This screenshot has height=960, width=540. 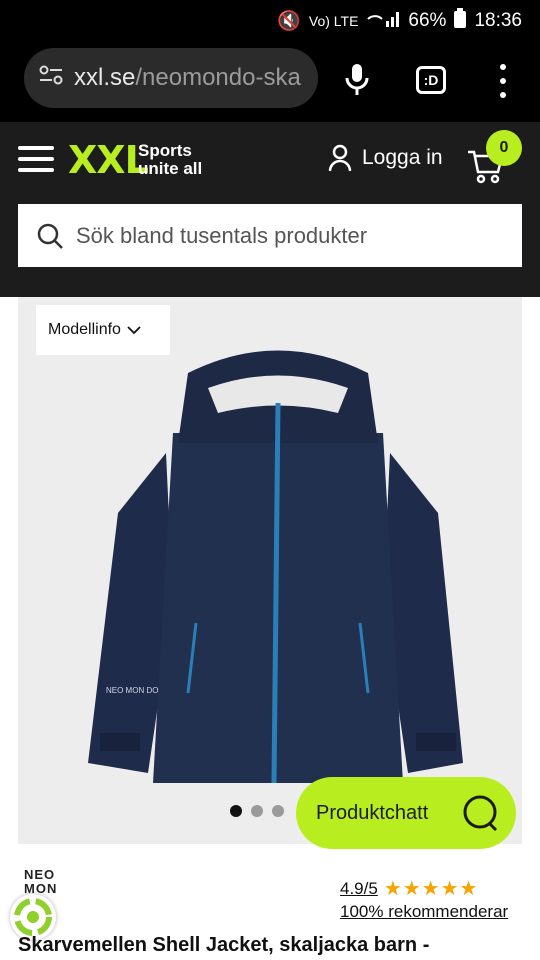 What do you see at coordinates (40, 874) in the screenshot?
I see `brand-line1: NEO` at bounding box center [40, 874].